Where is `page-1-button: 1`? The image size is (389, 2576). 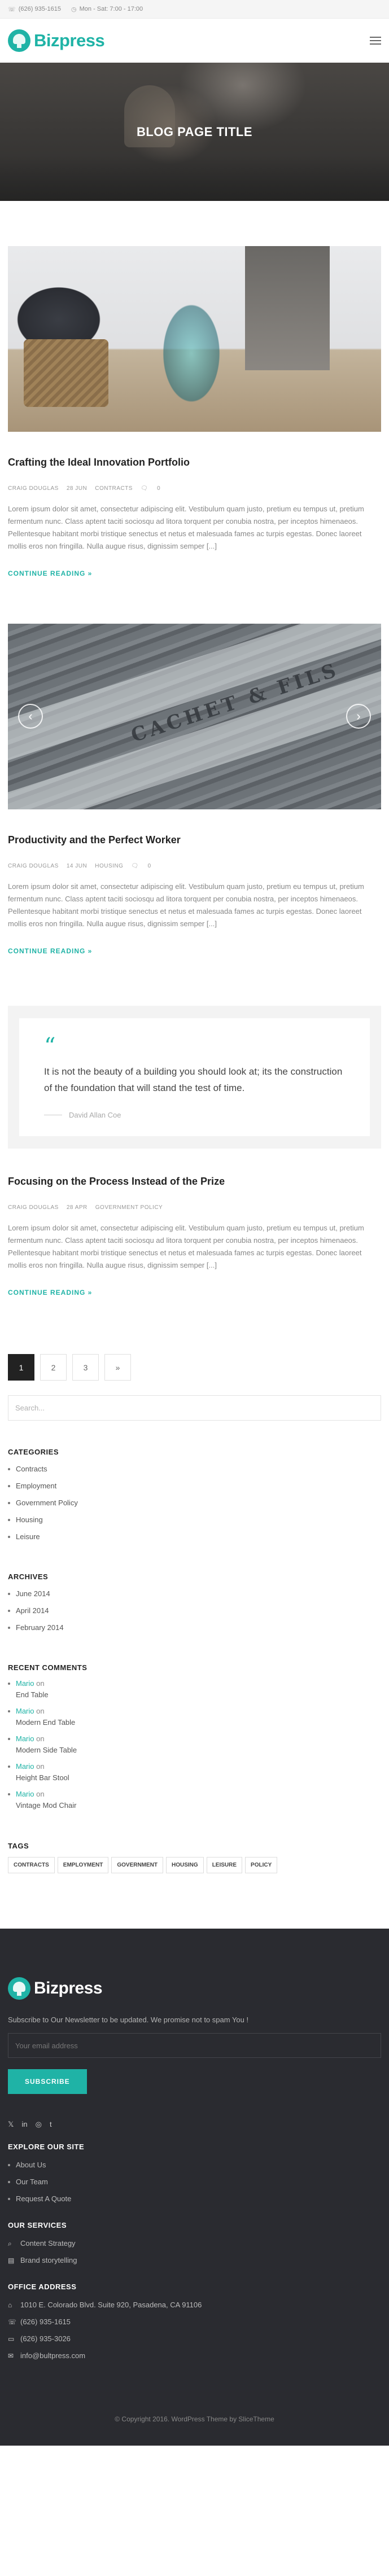 page-1-button: 1 is located at coordinates (21, 1367).